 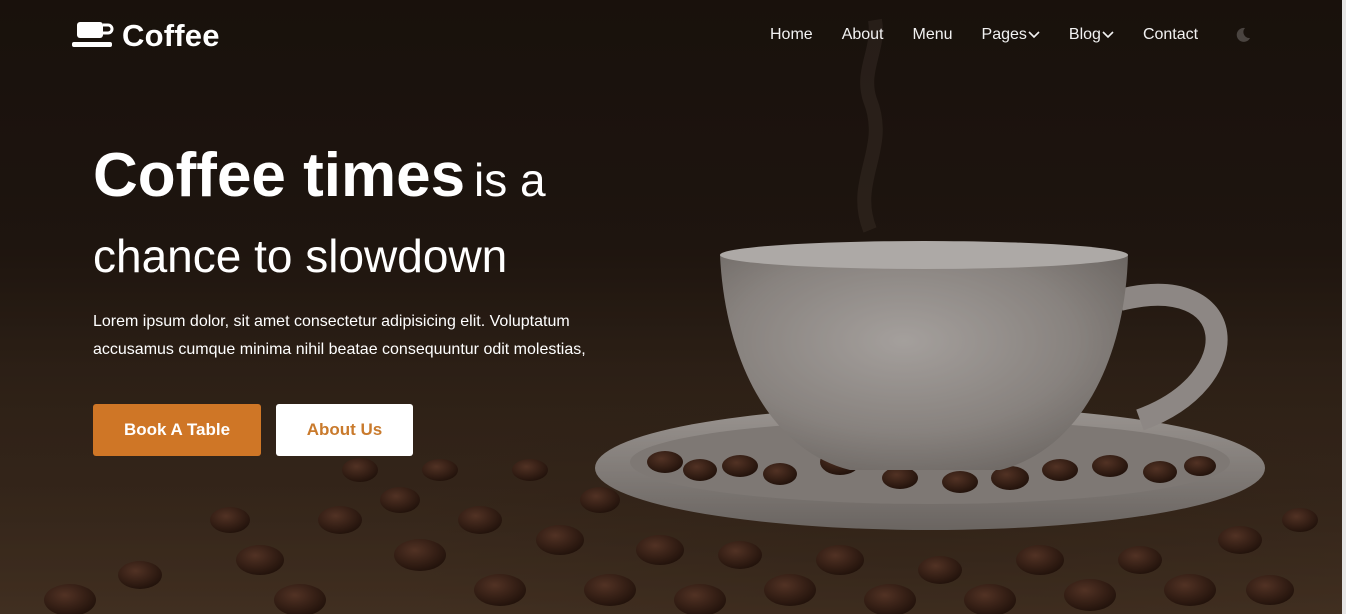 I want to click on nav-pages: Pages, so click(x=1011, y=35).